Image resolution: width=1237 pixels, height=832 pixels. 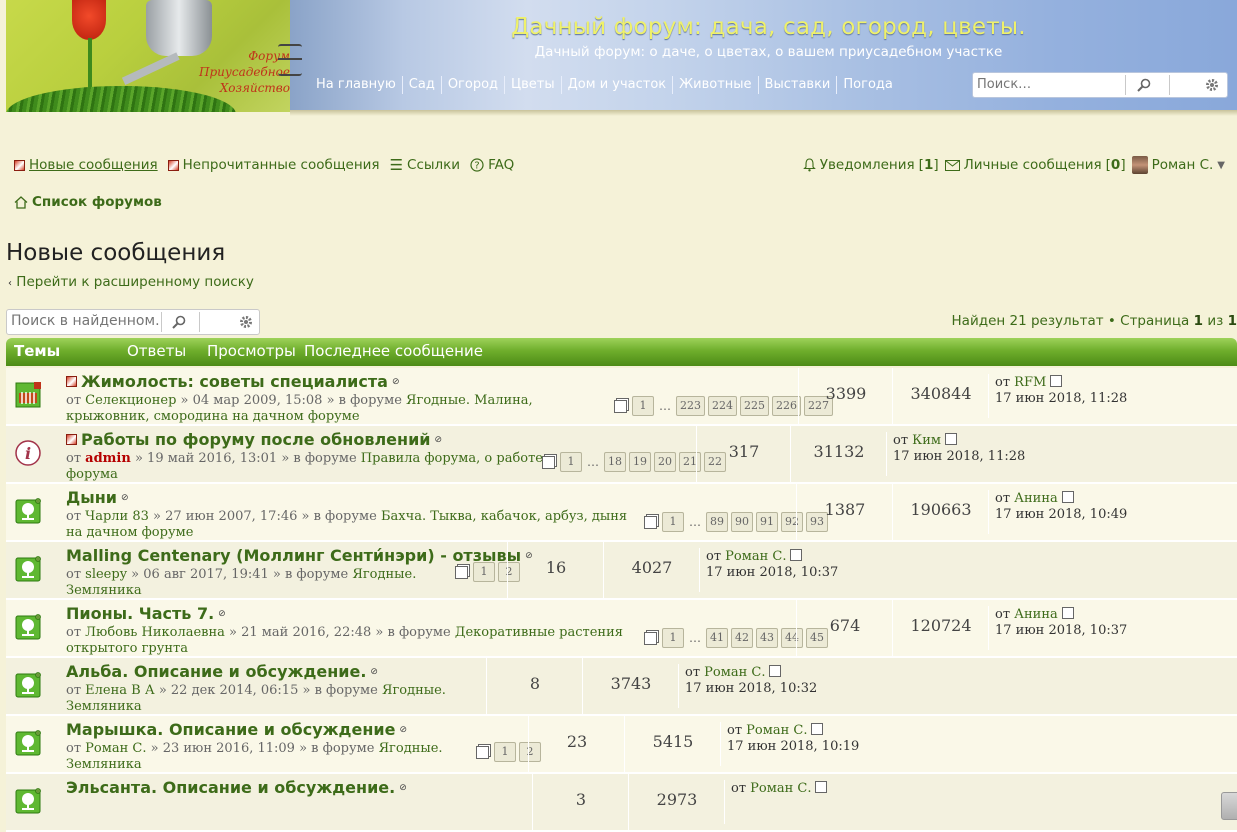 What do you see at coordinates (786, 406) in the screenshot?
I see `page-link: 226` at bounding box center [786, 406].